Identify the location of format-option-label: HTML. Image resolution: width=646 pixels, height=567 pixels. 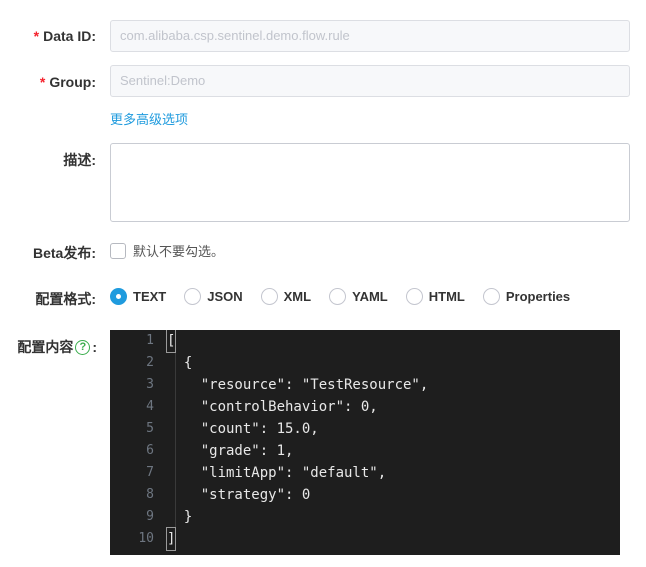
(447, 296).